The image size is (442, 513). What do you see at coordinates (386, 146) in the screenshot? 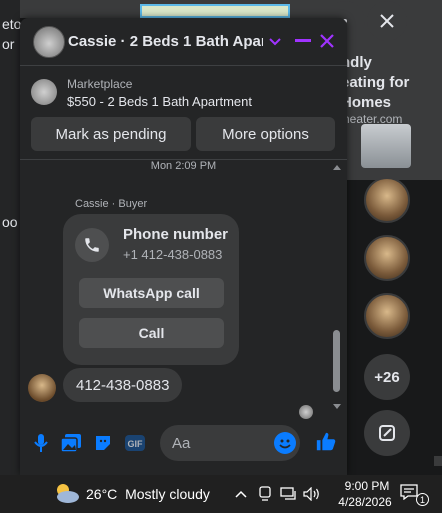
I see `ad-thumbnail` at bounding box center [386, 146].